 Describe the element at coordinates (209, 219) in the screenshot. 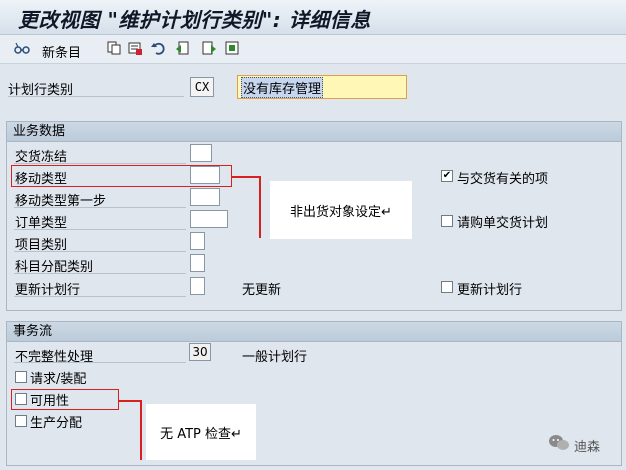

I see `order-type-field` at that location.